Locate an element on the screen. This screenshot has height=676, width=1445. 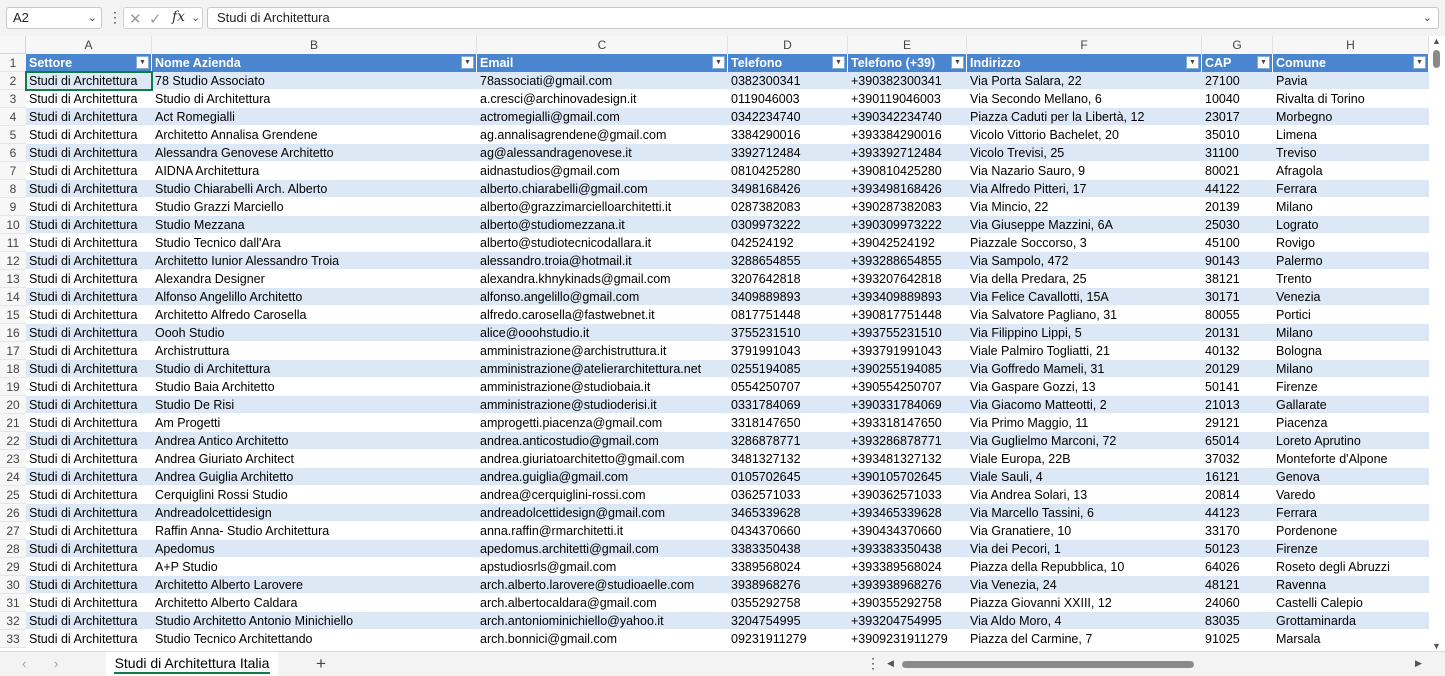
table-cell-f: Via Felice Cavallotti, 15A is located at coordinates (1084, 297).